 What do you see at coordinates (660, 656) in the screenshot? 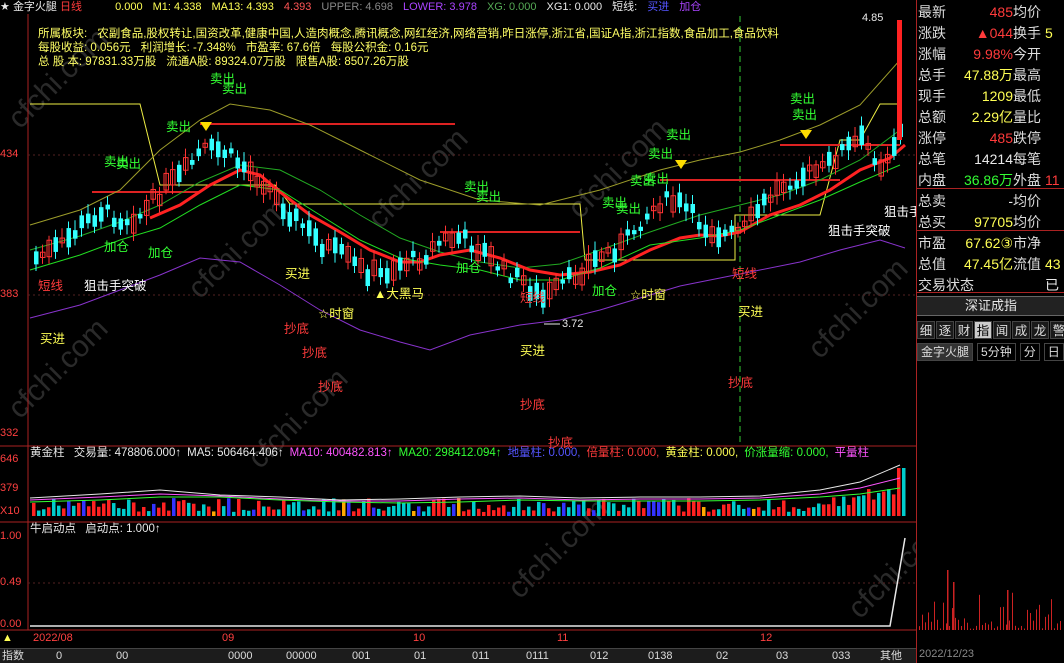
I see `category-tab: 0138` at bounding box center [660, 656].